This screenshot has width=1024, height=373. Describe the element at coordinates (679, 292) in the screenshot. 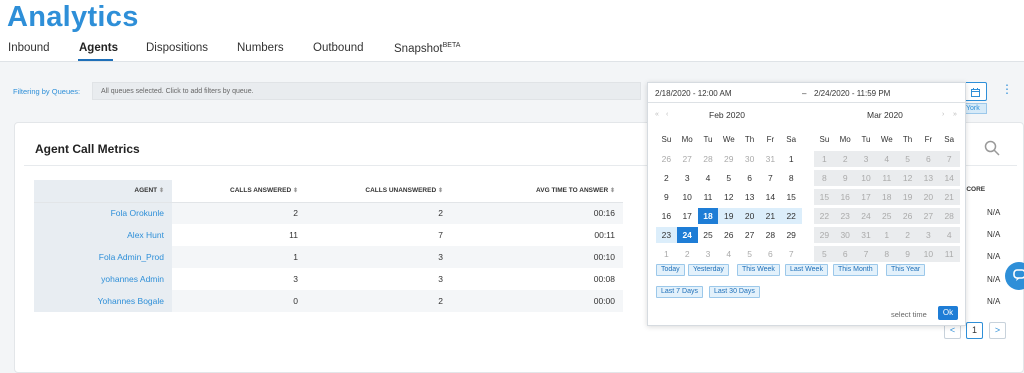

I see `quick-range-last-7-days: Last 7 Days` at that location.